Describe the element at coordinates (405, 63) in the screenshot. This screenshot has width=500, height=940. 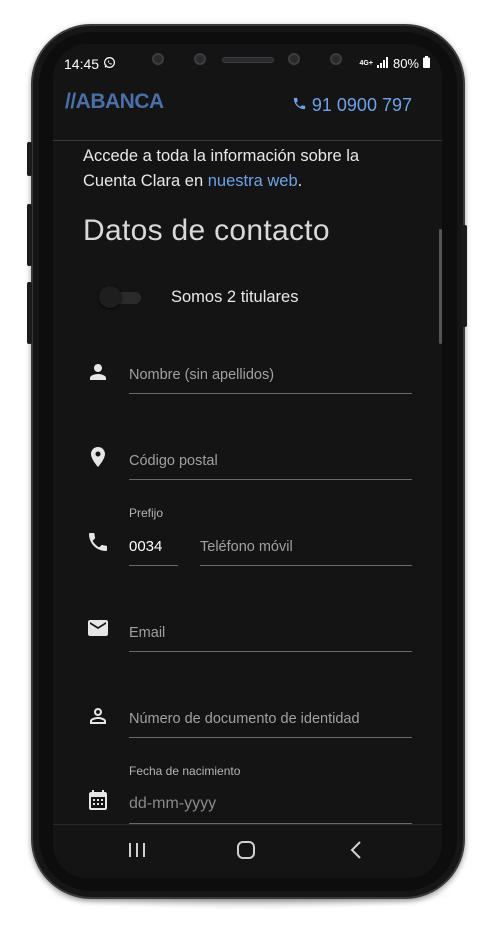
I see `battery-percent: 80%` at that location.